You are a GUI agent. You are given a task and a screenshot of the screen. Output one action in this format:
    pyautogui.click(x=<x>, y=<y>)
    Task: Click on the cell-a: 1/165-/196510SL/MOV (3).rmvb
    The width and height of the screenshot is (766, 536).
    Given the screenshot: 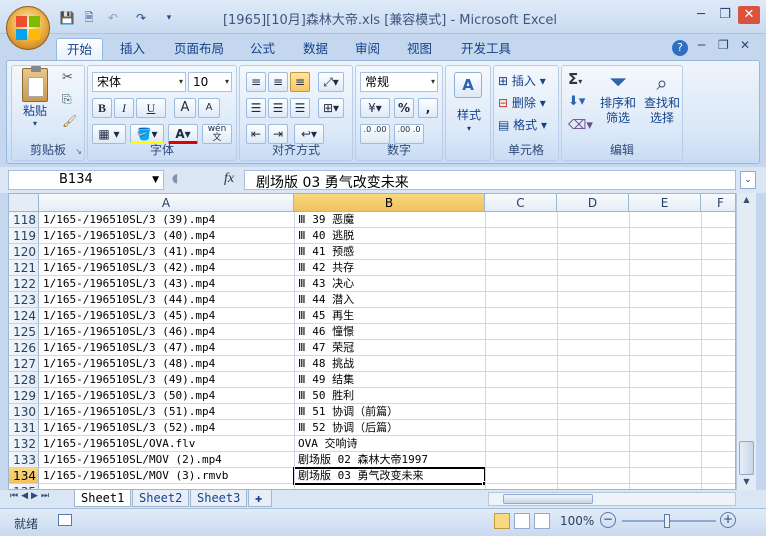 What is the action you would take?
    pyautogui.click(x=168, y=476)
    